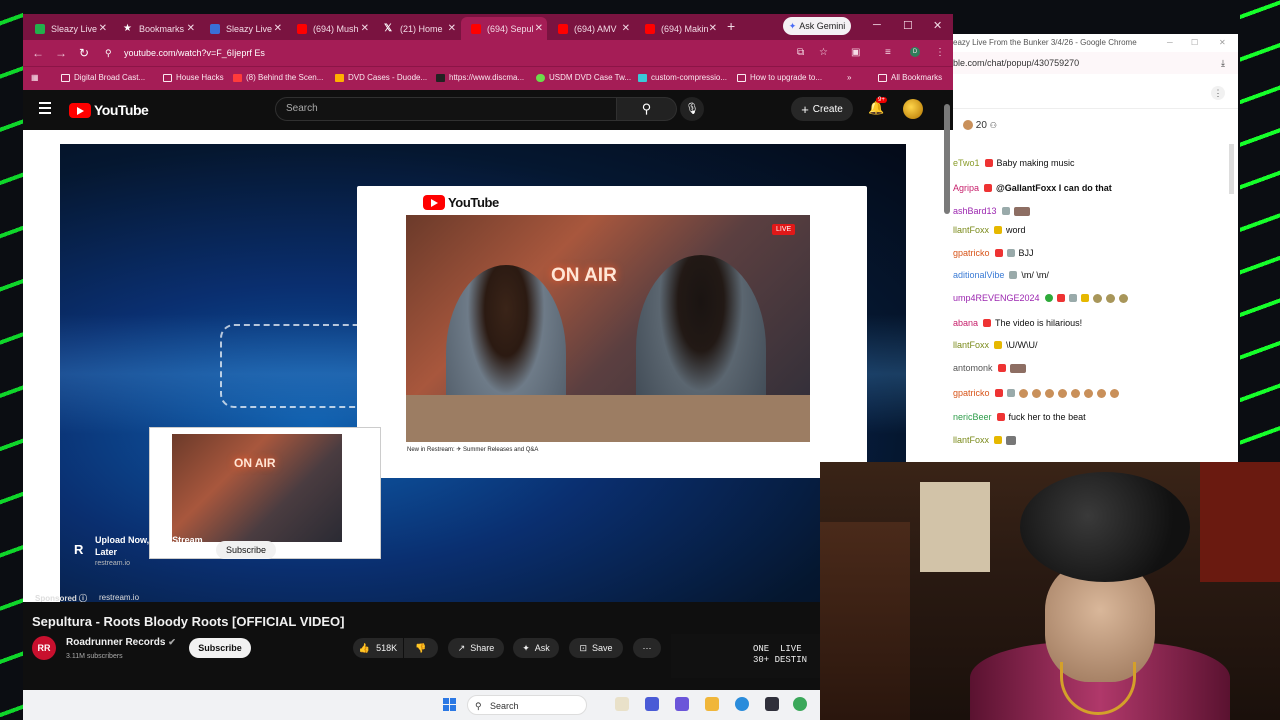 Image resolution: width=1280 pixels, height=720 pixels. Describe the element at coordinates (888, 52) in the screenshot. I see `tab-search-icon: ≡` at that location.